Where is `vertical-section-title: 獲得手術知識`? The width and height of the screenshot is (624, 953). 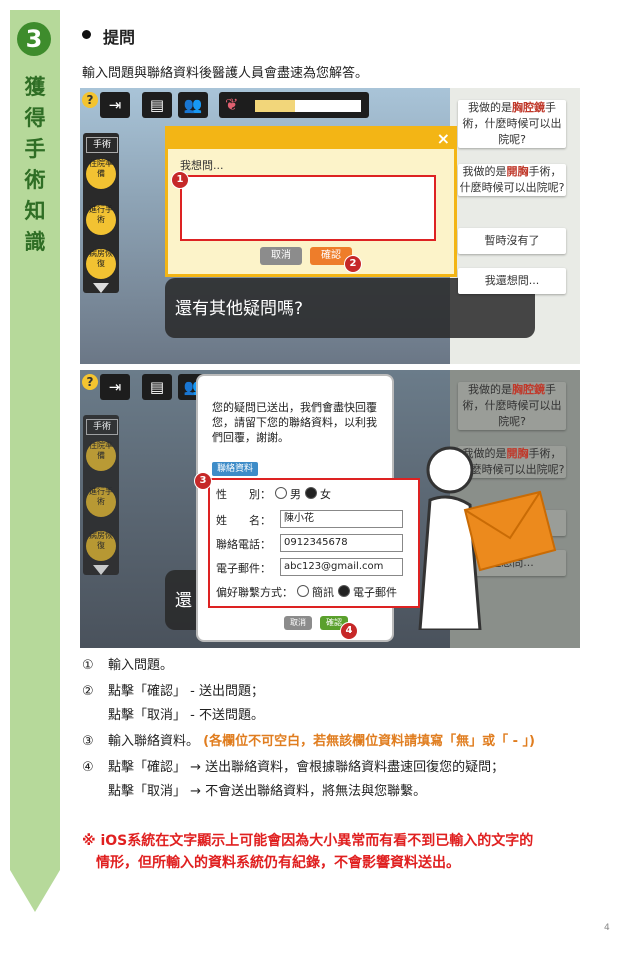 vertical-section-title: 獲得手術知識 is located at coordinates (35, 164).